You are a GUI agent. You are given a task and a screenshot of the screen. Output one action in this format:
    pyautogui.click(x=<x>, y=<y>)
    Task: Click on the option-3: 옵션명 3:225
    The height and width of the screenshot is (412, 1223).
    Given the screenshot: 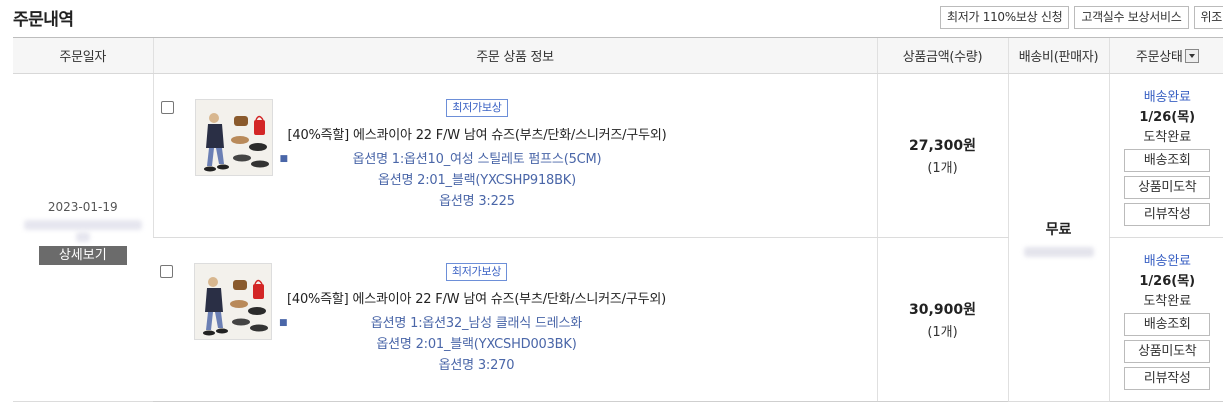 What is the action you would take?
    pyautogui.click(x=477, y=201)
    